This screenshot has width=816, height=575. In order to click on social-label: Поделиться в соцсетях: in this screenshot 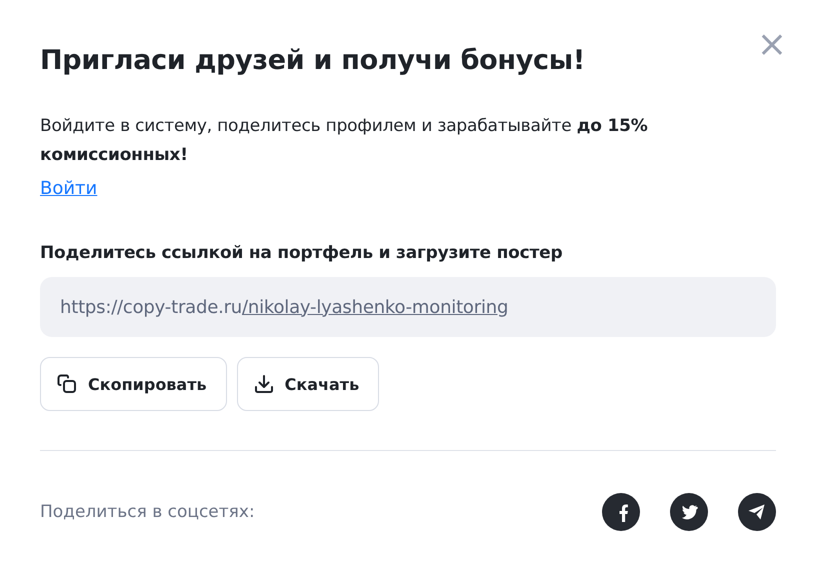, I will do `click(147, 512)`.